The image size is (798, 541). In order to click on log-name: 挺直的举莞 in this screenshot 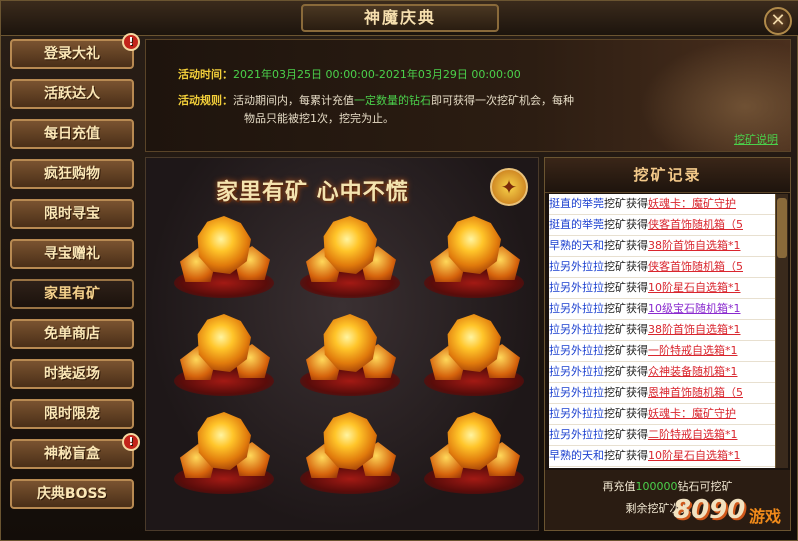, I will do `click(576, 224)`.